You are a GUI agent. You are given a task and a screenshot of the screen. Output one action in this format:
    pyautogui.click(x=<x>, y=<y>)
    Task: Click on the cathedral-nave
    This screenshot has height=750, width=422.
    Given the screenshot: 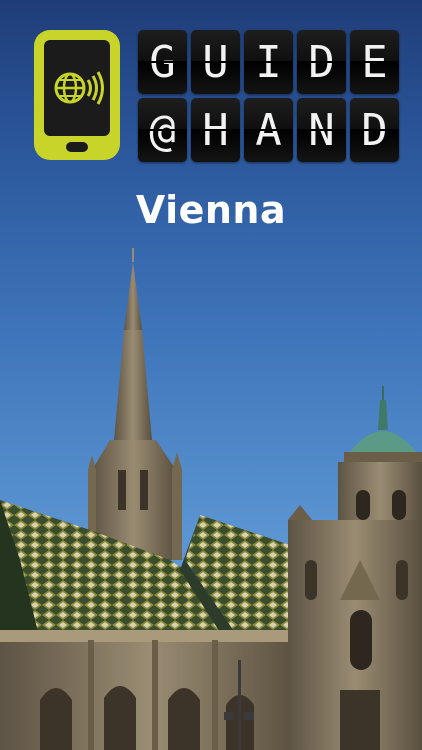 What is the action you would take?
    pyautogui.click(x=150, y=690)
    